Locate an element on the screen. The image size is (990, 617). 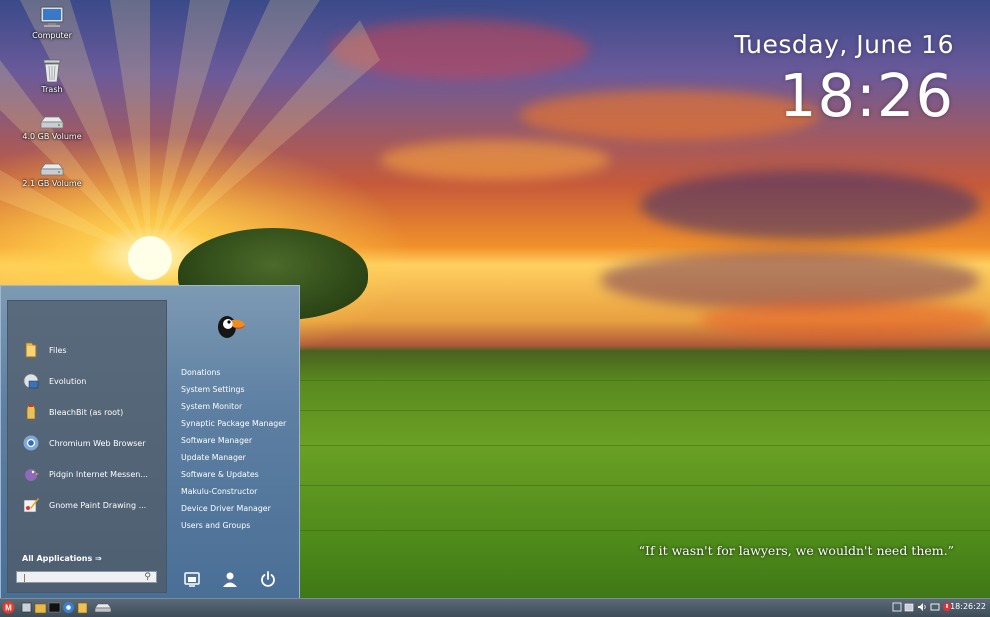
search-icon: ⚲ is located at coordinates (147, 577).